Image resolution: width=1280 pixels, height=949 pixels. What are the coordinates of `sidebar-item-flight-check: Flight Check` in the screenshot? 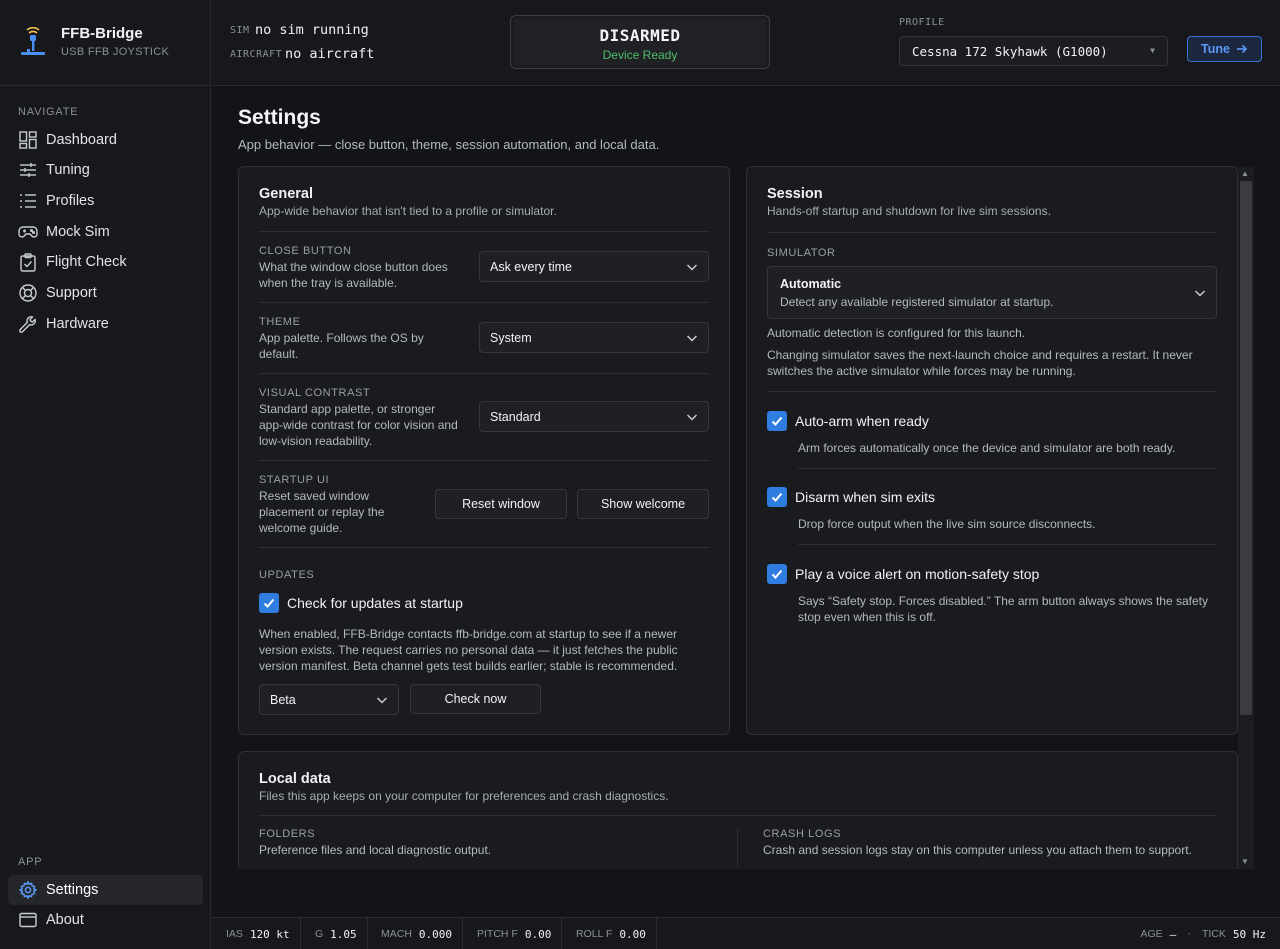 It's located at (105, 262).